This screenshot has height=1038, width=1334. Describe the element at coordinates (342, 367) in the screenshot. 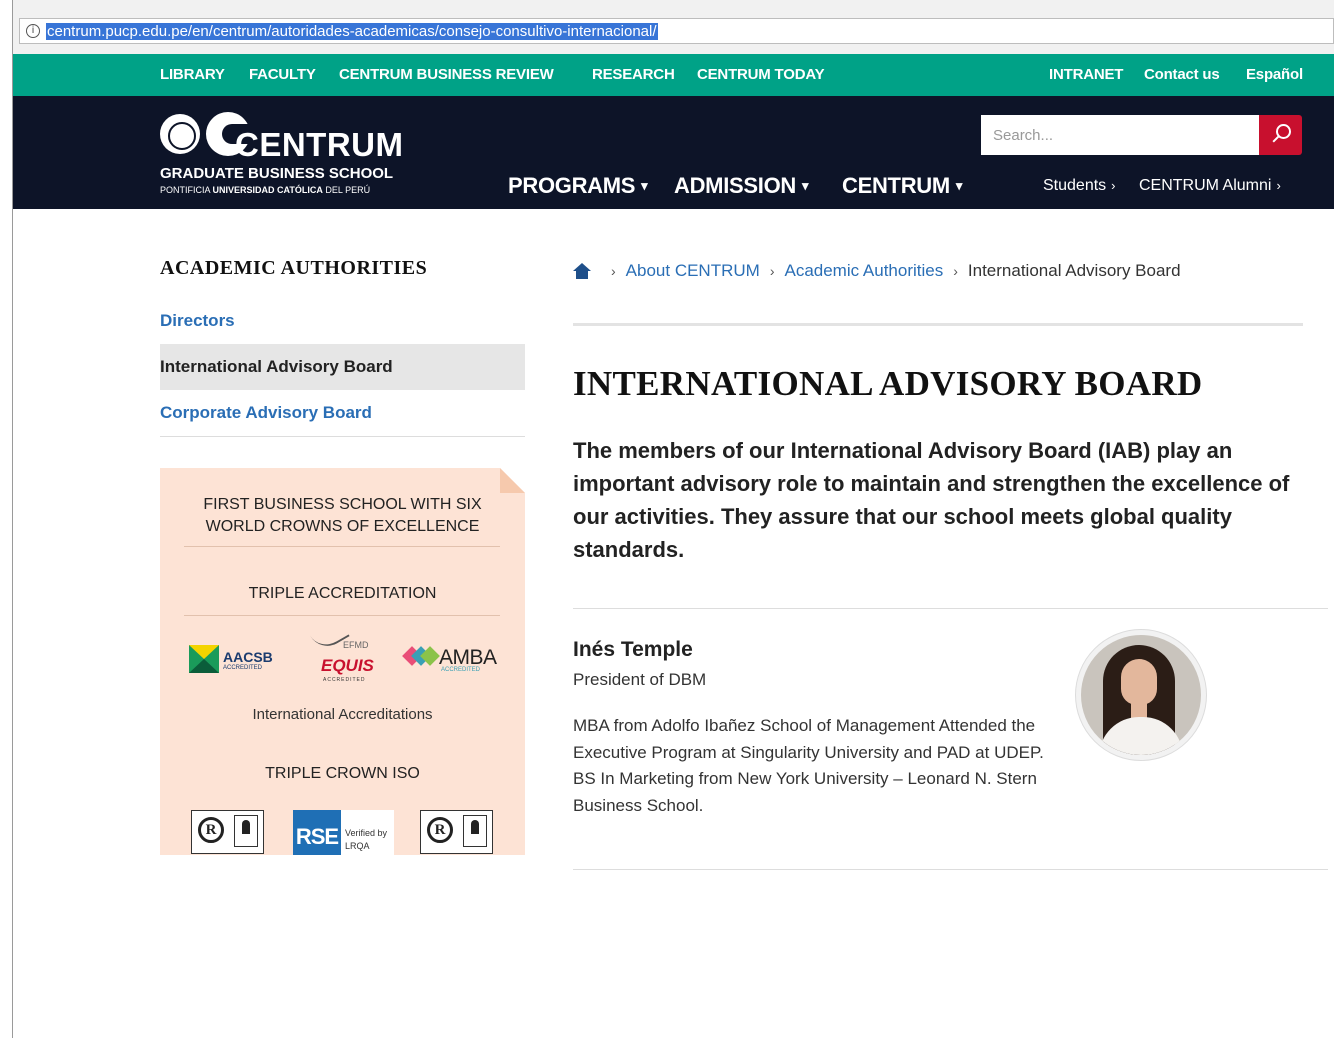

I see `sidebar-item-international-advisory-board: International Advisory Board` at that location.